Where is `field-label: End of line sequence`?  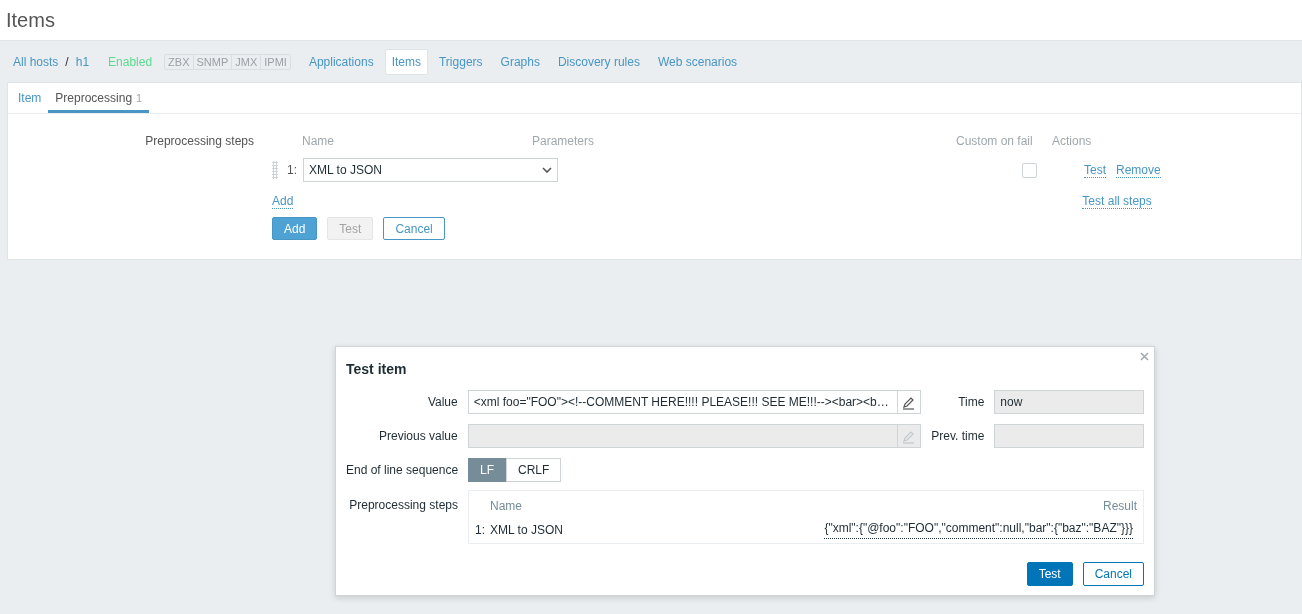
field-label: End of line sequence is located at coordinates (403, 470).